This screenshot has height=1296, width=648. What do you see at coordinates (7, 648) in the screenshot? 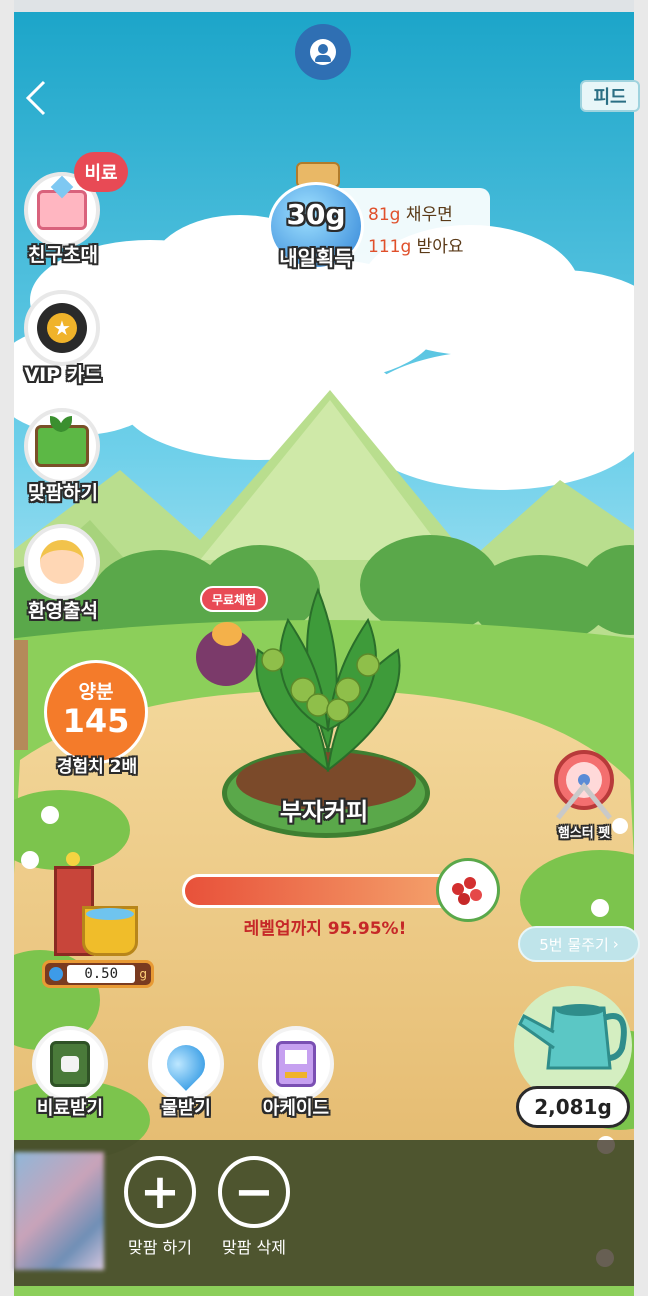
I see `left-frame` at bounding box center [7, 648].